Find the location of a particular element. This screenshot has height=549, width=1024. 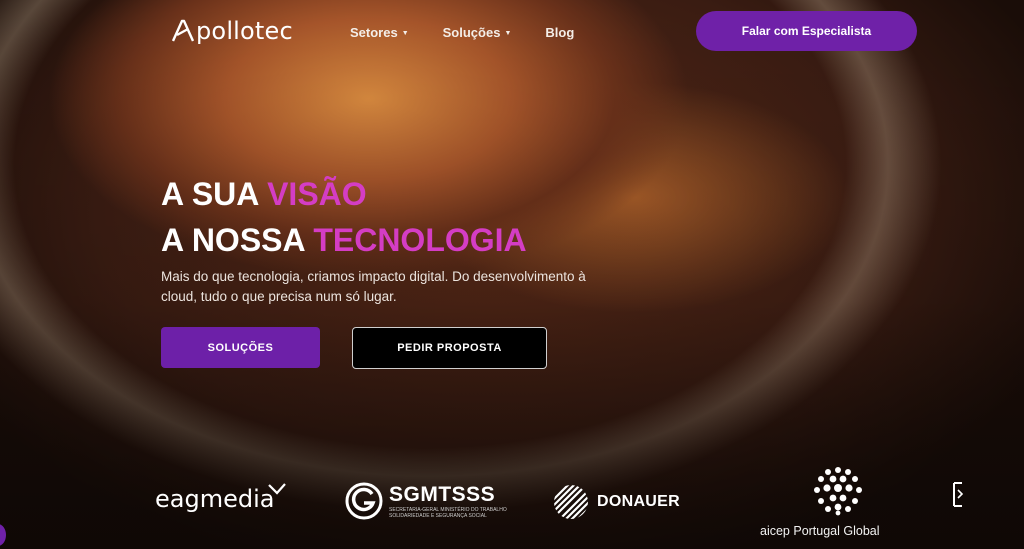

headline-line-1: A SUA VISÃO is located at coordinates (344, 194).